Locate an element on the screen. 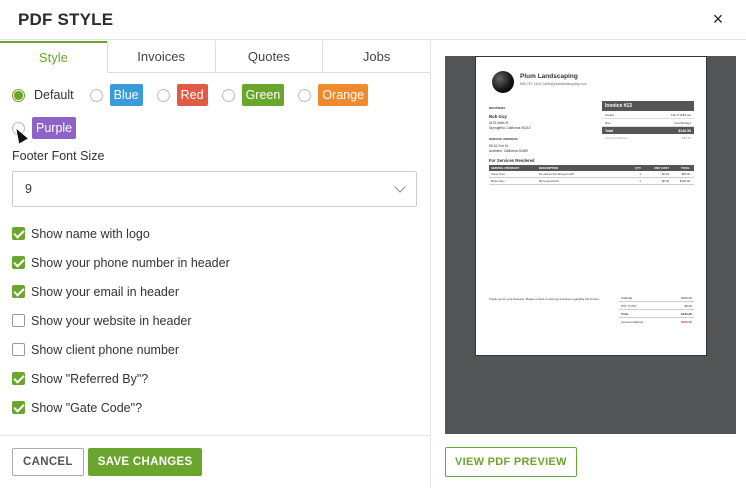 This screenshot has height=488, width=746. cell: Do and do this all good stuff is located at coordinates (556, 174).